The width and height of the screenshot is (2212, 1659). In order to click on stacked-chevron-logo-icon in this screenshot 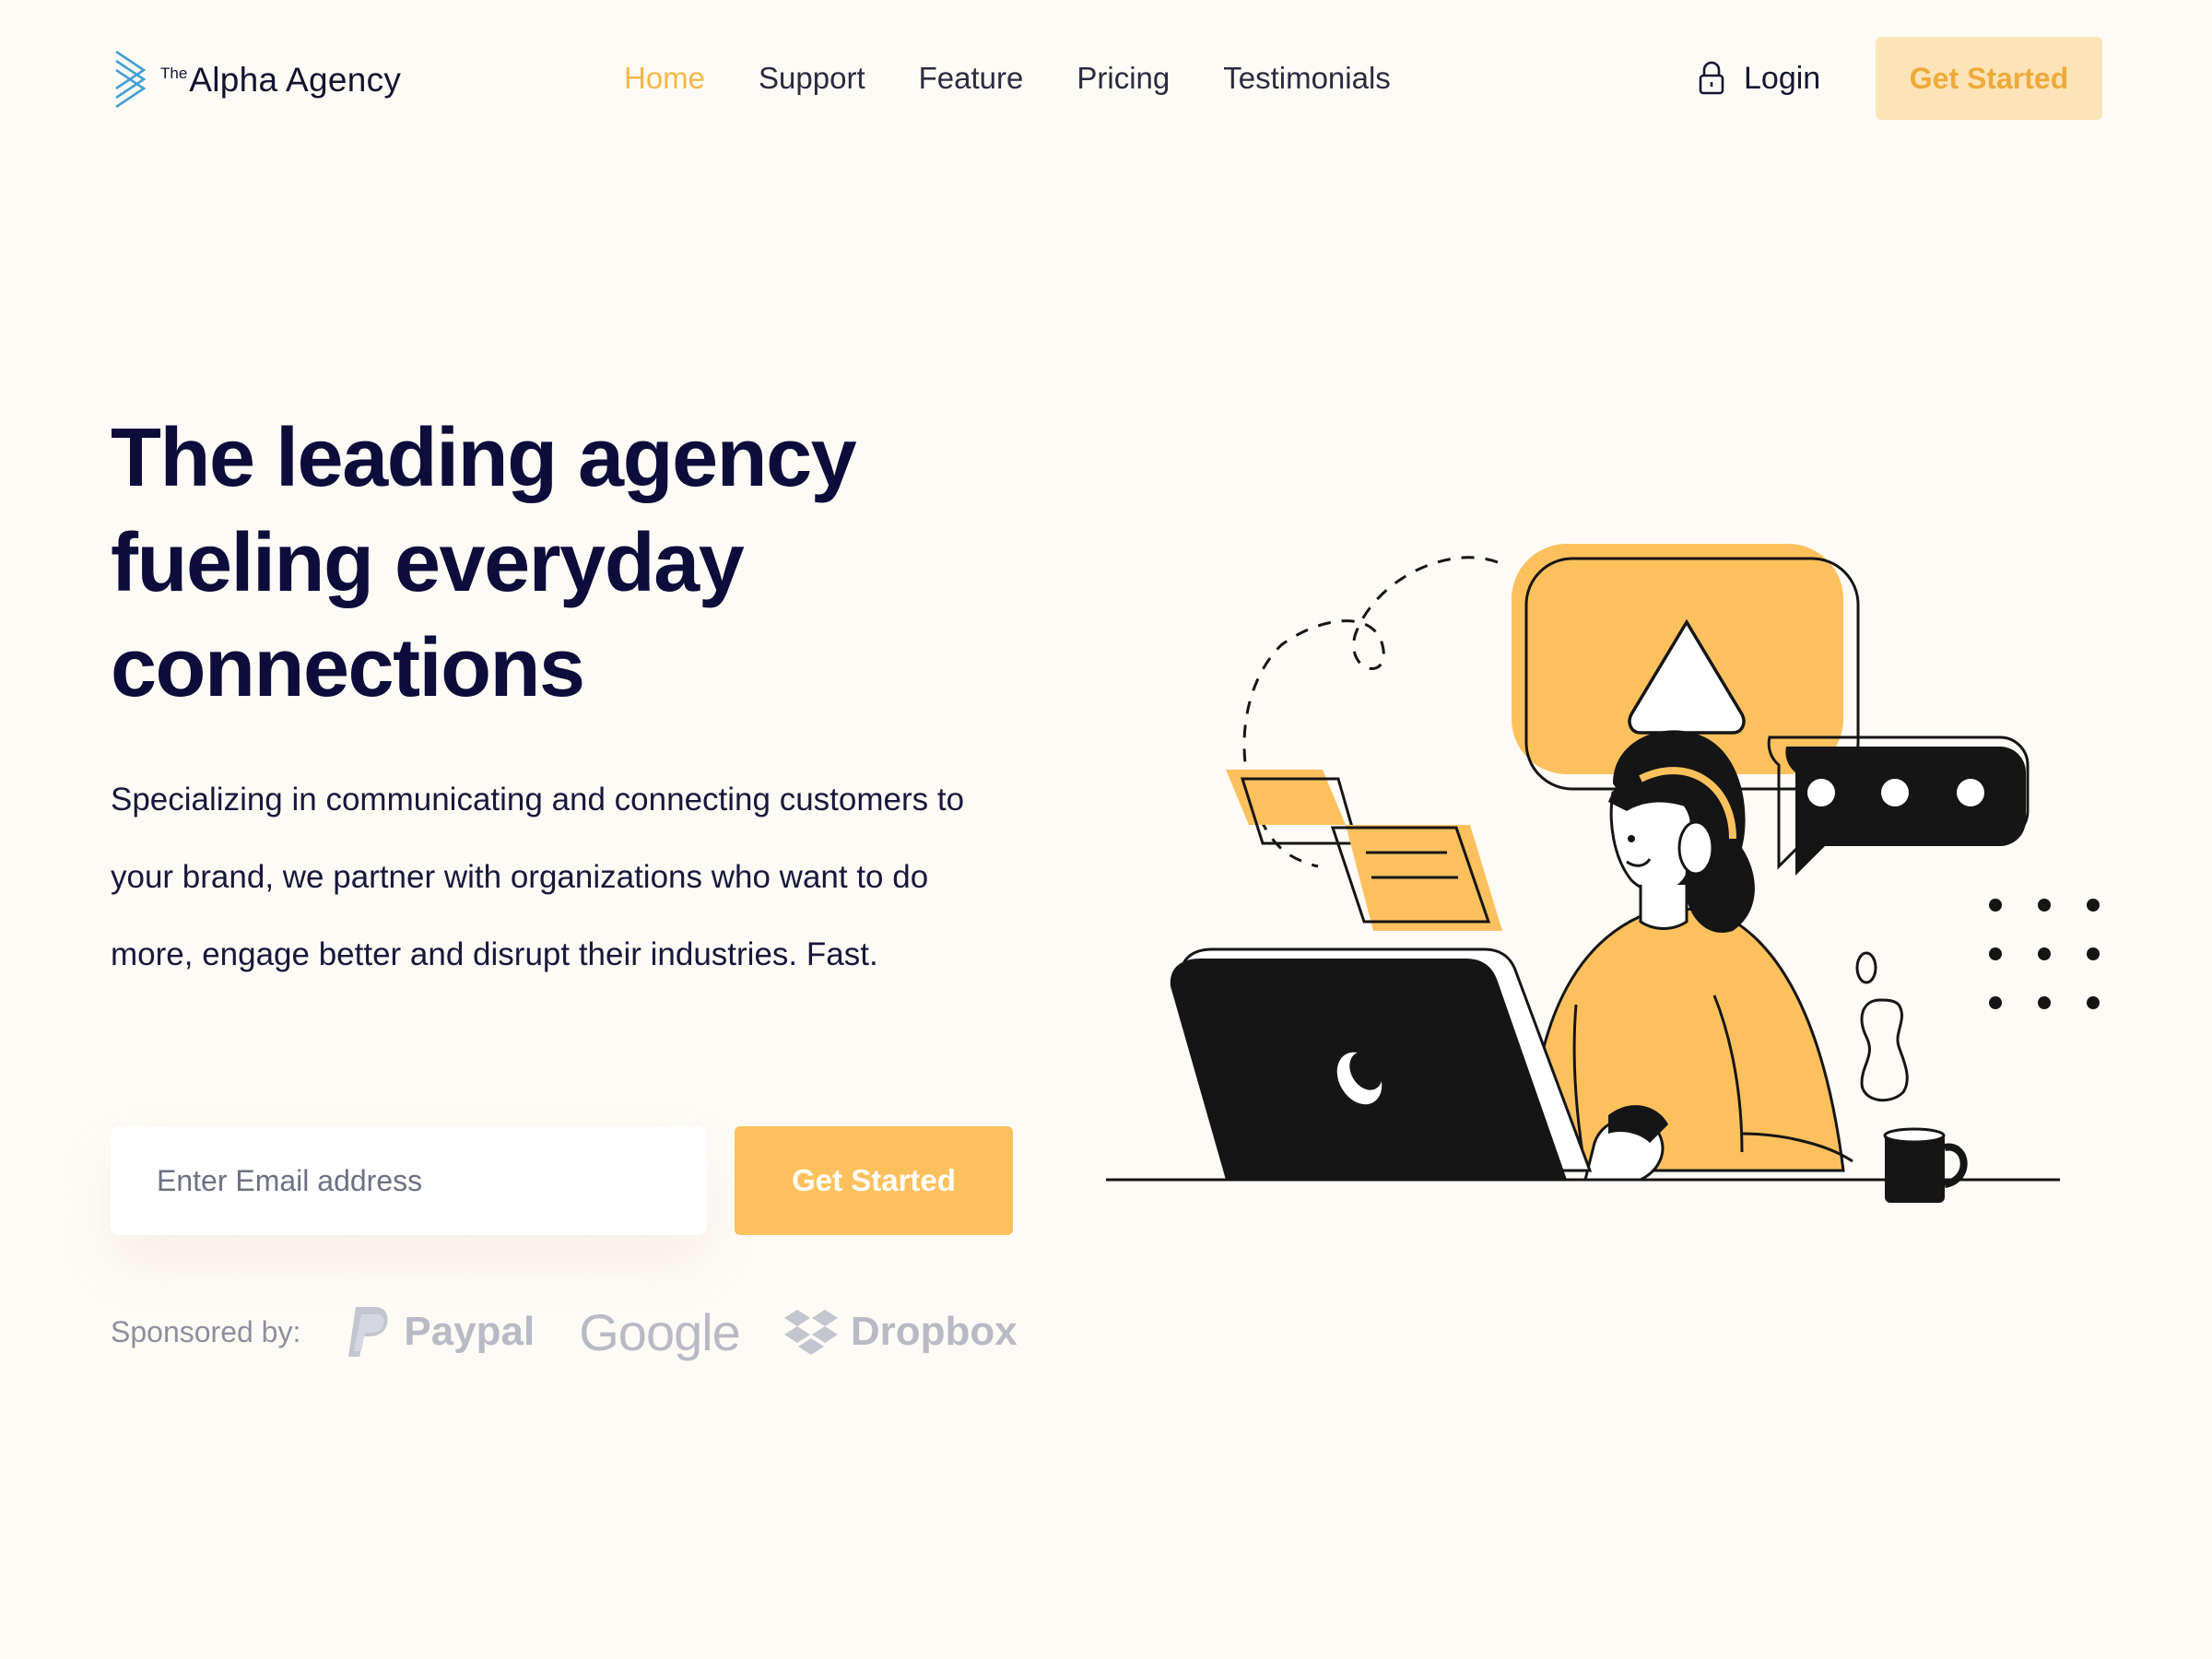, I will do `click(131, 79)`.